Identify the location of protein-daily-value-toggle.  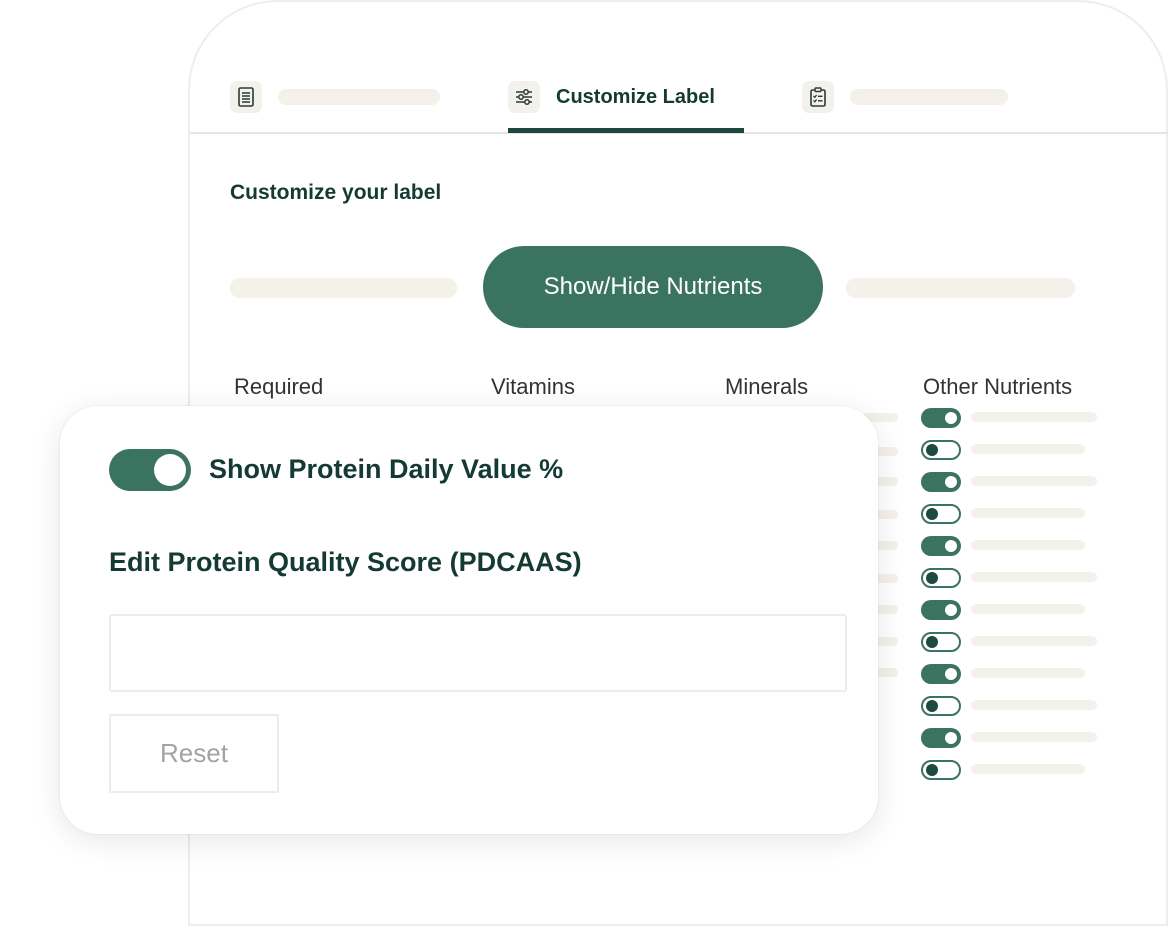
(150, 470).